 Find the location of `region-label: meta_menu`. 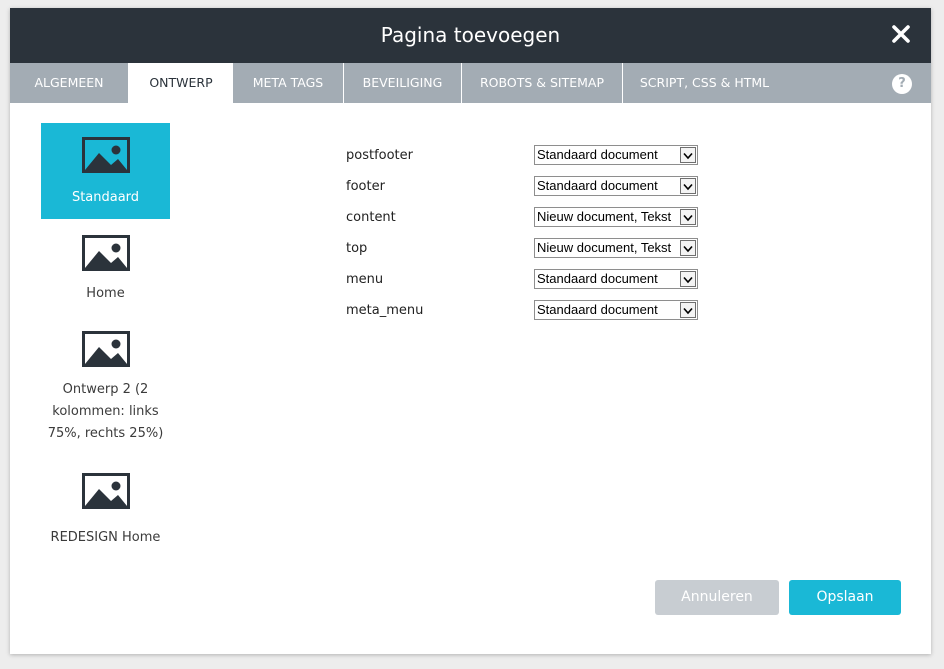

region-label: meta_menu is located at coordinates (385, 310).